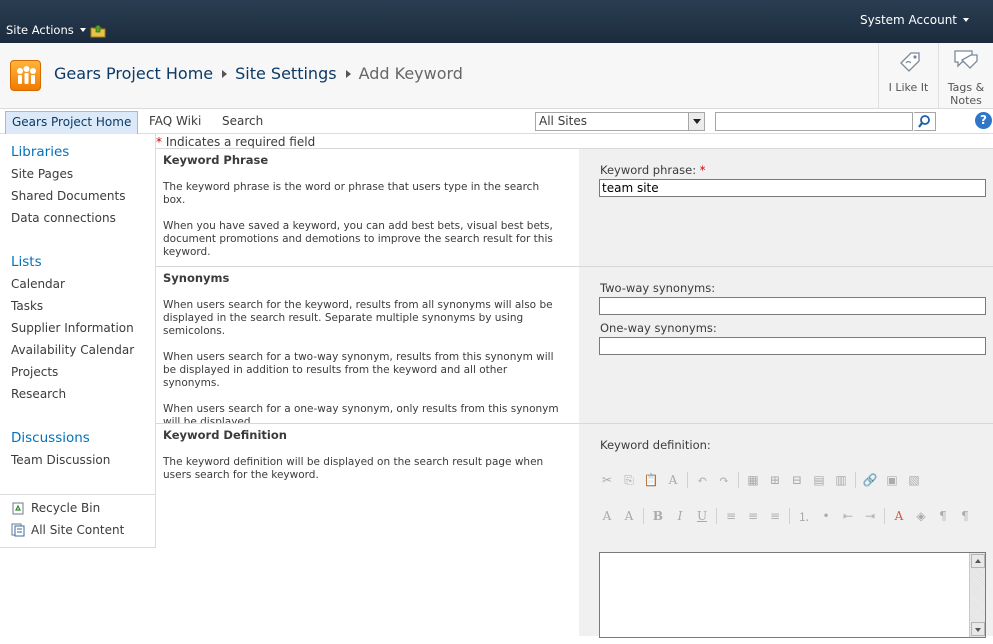 This screenshot has width=993, height=644. I want to click on scroll-down-icon, so click(978, 629).